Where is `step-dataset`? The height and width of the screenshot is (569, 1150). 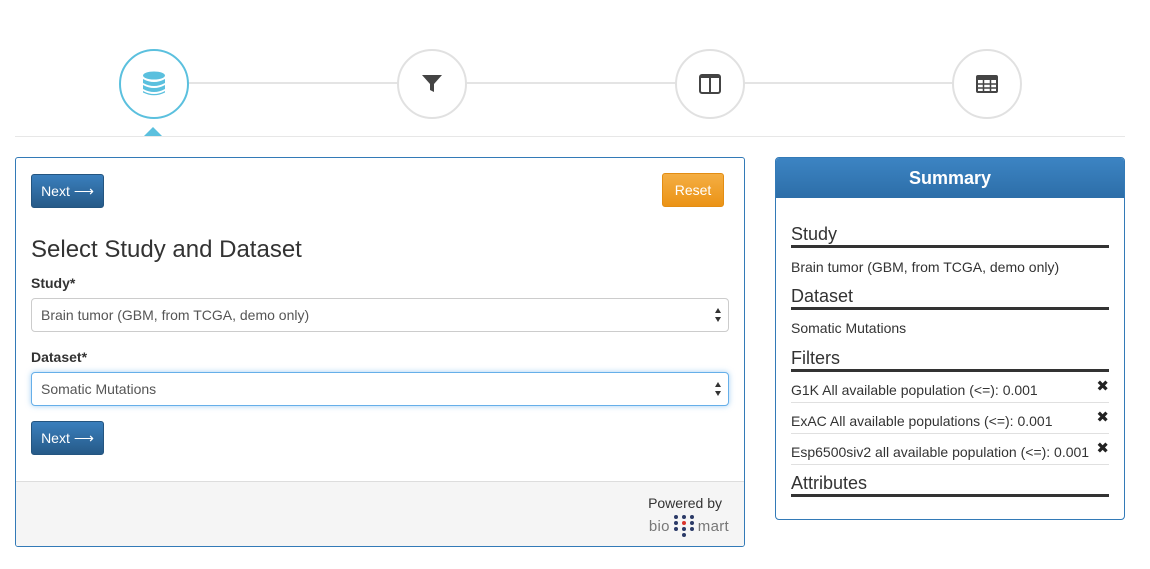
step-dataset is located at coordinates (154, 84).